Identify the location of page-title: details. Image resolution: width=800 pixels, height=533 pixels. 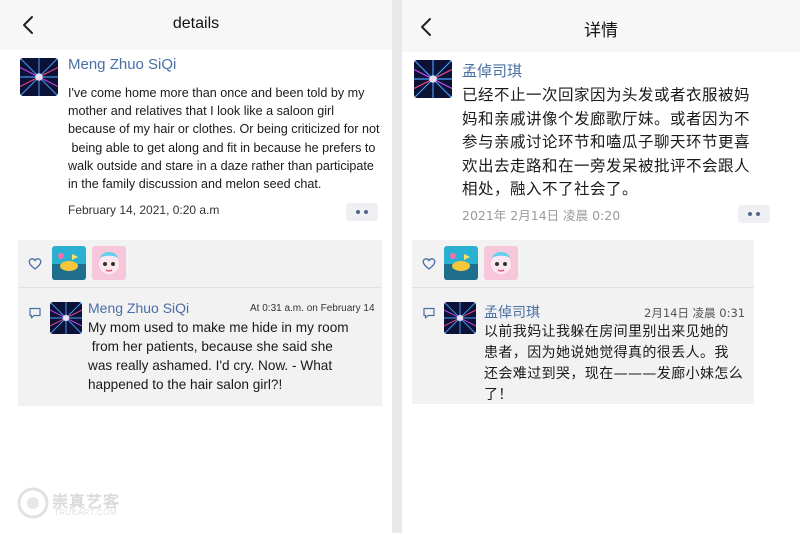
(196, 23).